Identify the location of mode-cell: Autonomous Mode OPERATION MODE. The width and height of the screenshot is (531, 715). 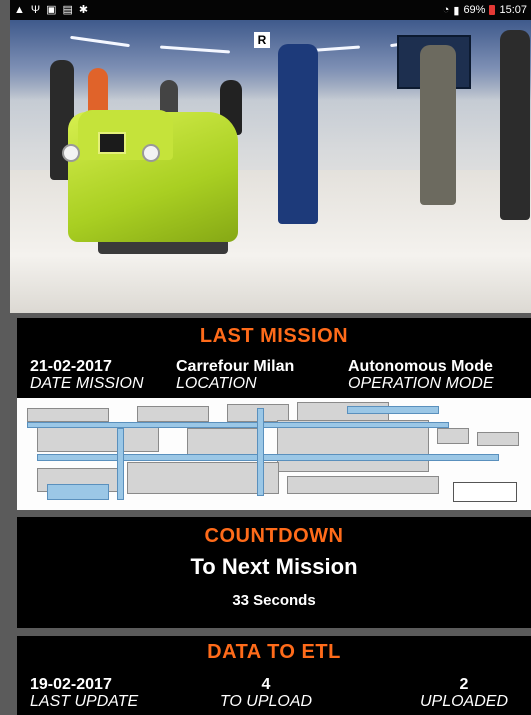
(421, 375).